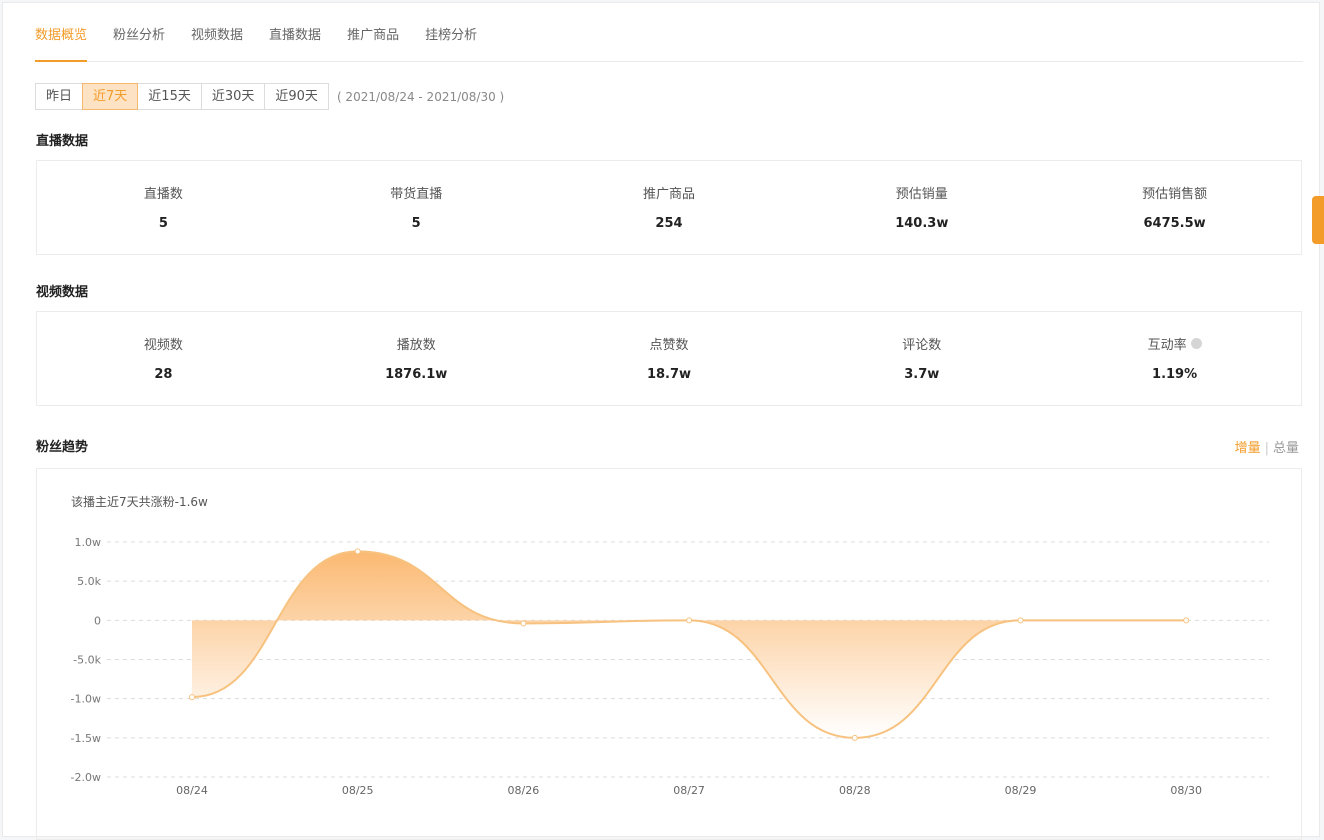 The height and width of the screenshot is (840, 1324). What do you see at coordinates (88, 542) in the screenshot?
I see `y-tick-label: 1.0w` at bounding box center [88, 542].